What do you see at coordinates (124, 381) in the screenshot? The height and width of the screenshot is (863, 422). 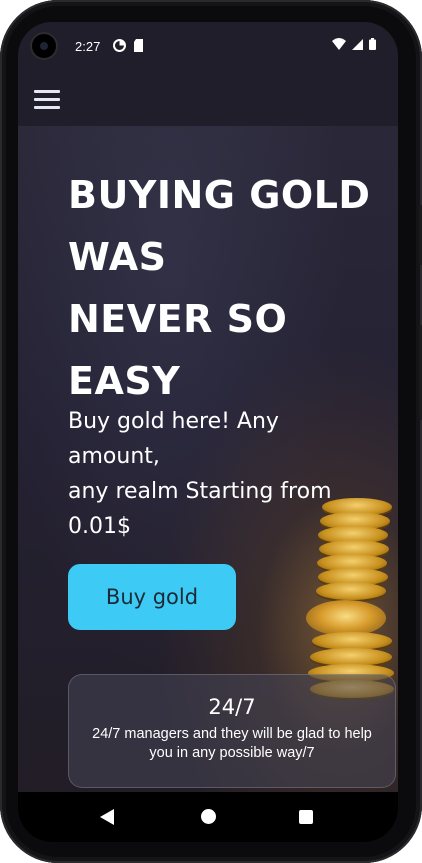 I see `hero-title-line: EASY` at bounding box center [124, 381].